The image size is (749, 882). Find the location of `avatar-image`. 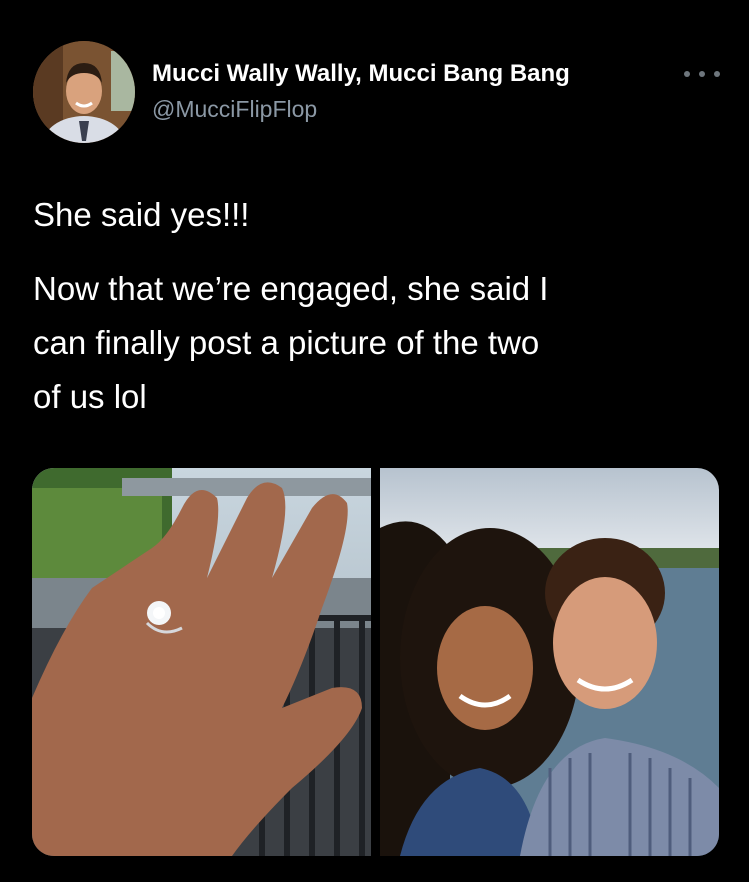

avatar-image is located at coordinates (84, 92).